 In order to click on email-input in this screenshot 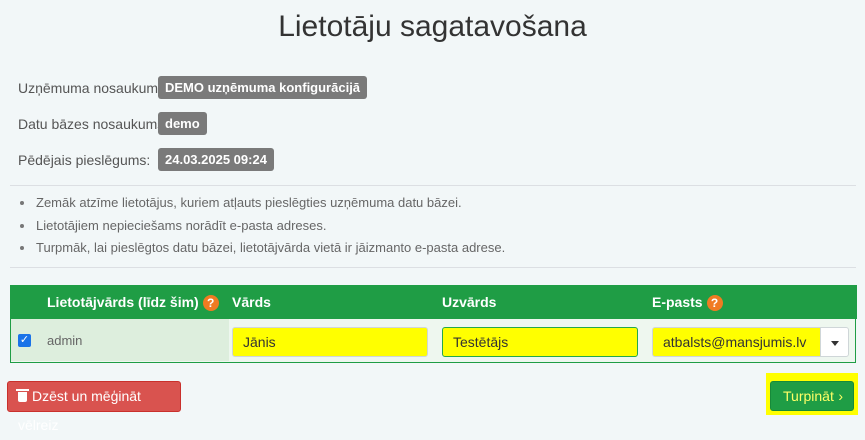, I will do `click(736, 342)`.